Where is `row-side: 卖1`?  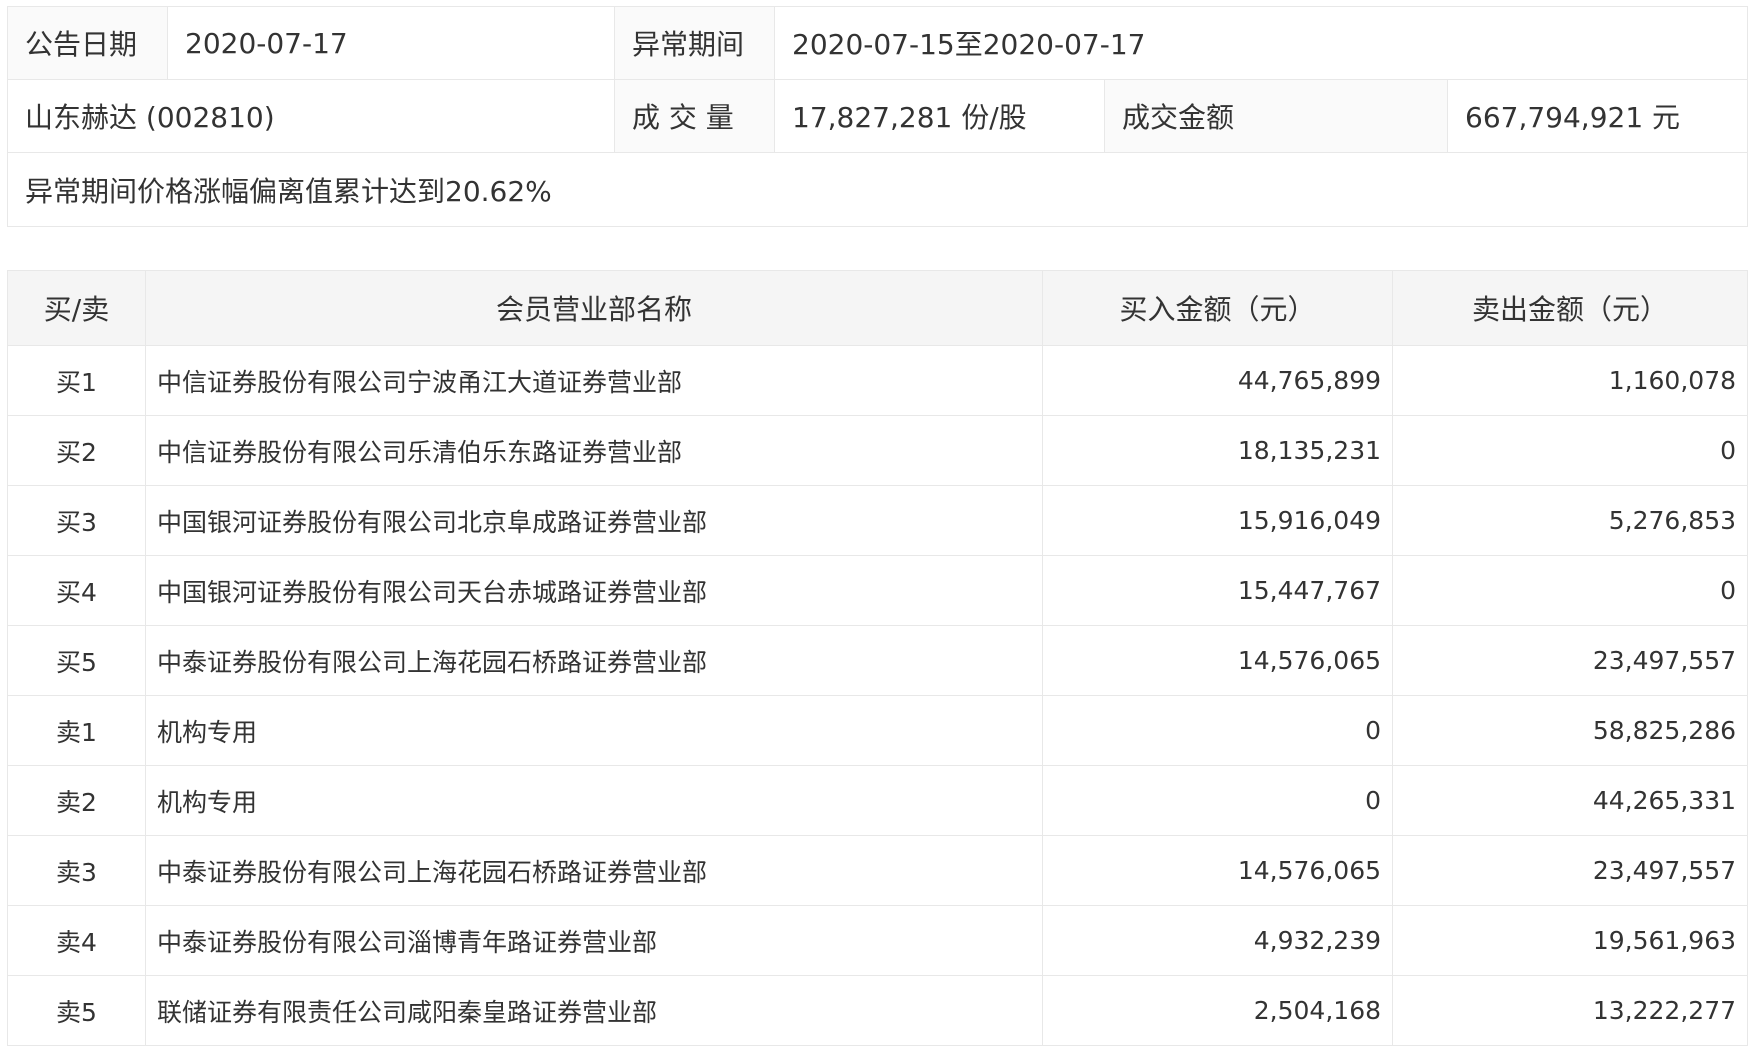
row-side: 卖1 is located at coordinates (76, 730).